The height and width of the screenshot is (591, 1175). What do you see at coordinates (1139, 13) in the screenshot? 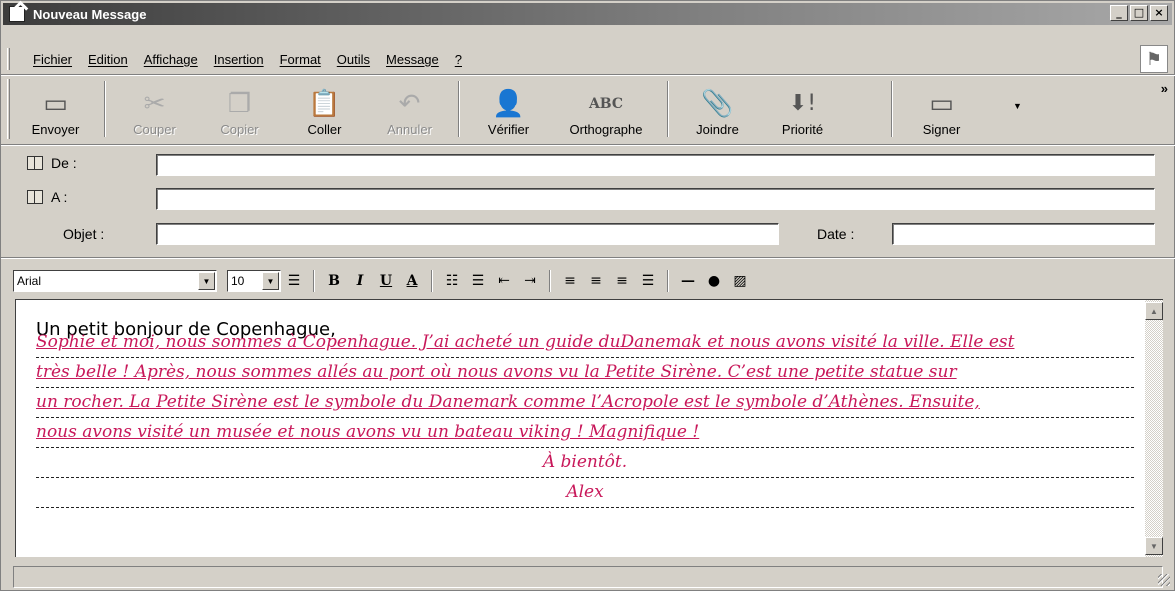
I see `maximize-button: □` at bounding box center [1139, 13].